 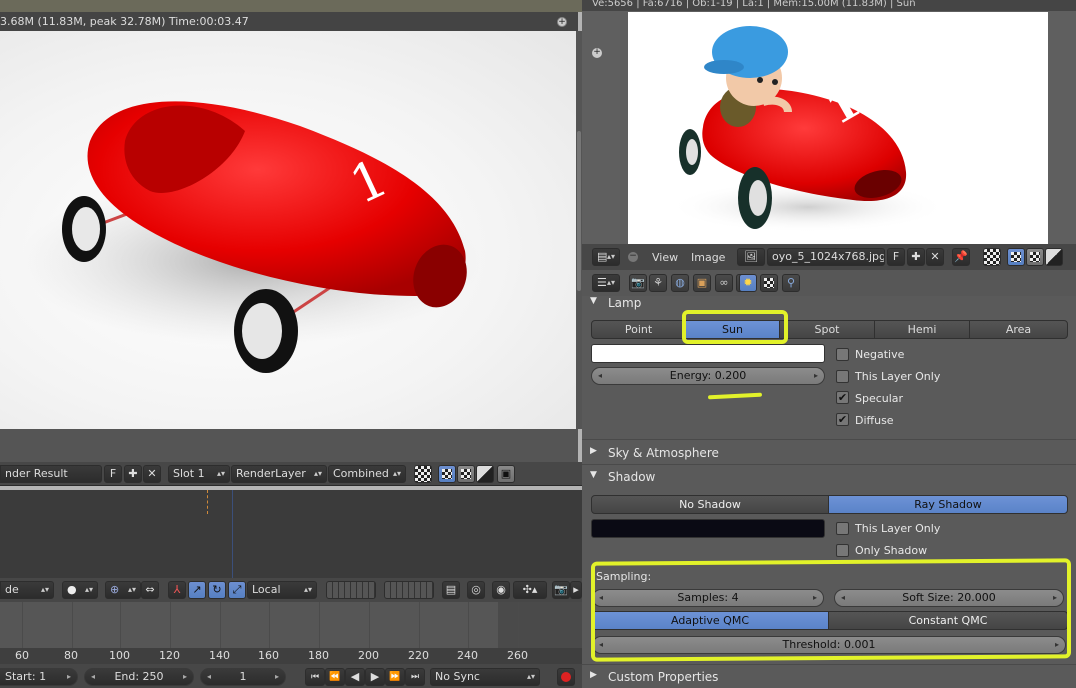 What do you see at coordinates (501, 590) in the screenshot?
I see `falloff-icon: ◉` at bounding box center [501, 590].